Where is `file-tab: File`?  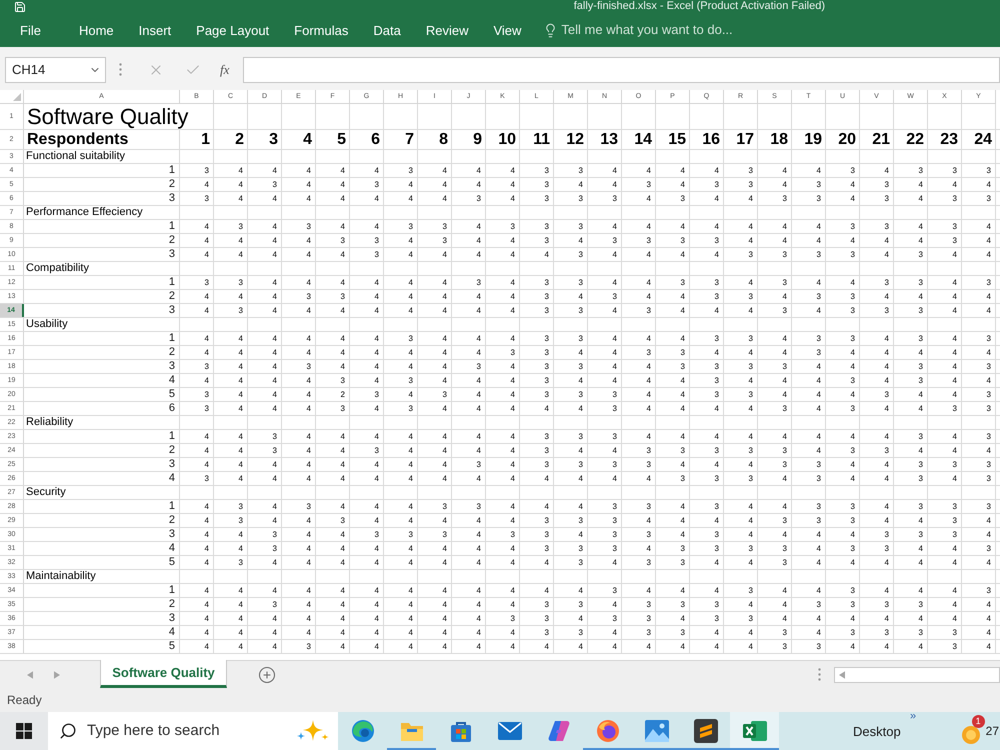
file-tab: File is located at coordinates (30, 30).